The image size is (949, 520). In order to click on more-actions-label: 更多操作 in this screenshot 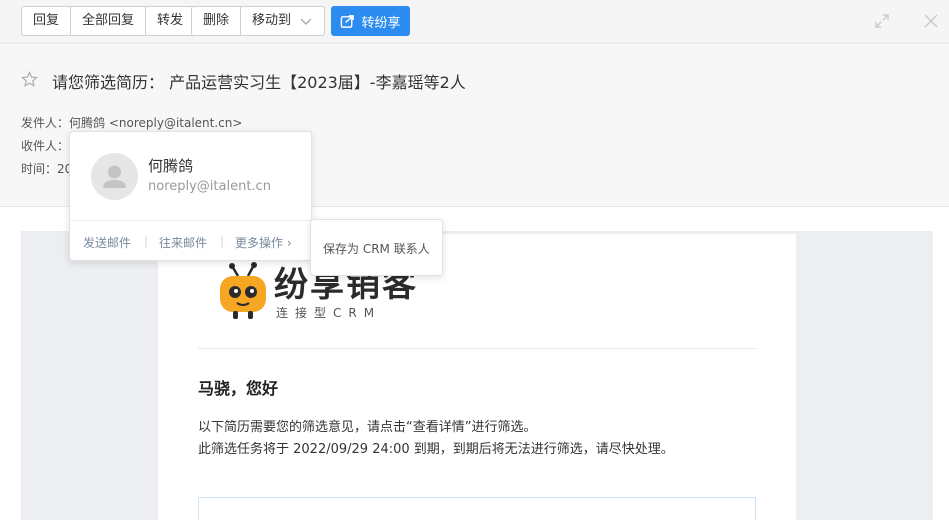, I will do `click(259, 243)`.